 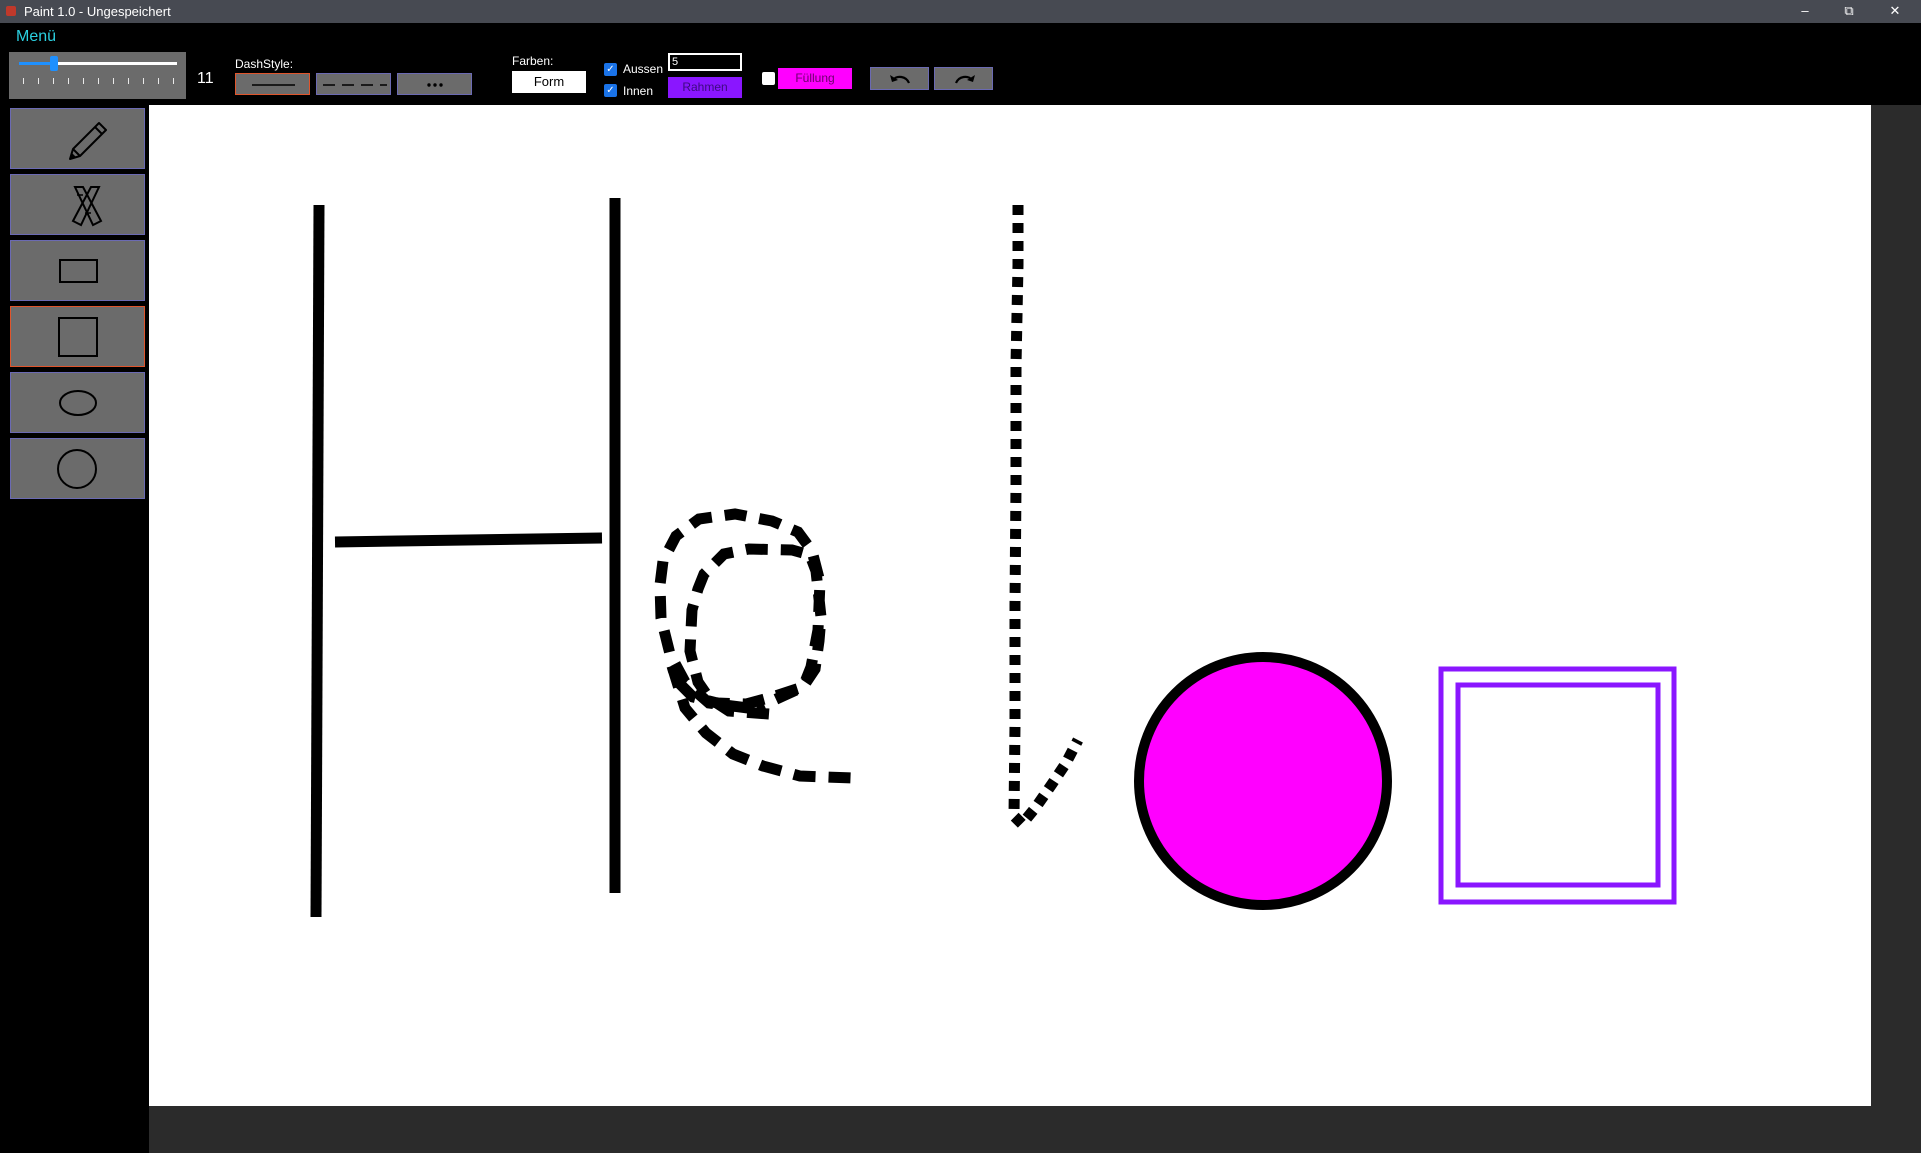 I want to click on tool-ellipse, so click(x=77, y=402).